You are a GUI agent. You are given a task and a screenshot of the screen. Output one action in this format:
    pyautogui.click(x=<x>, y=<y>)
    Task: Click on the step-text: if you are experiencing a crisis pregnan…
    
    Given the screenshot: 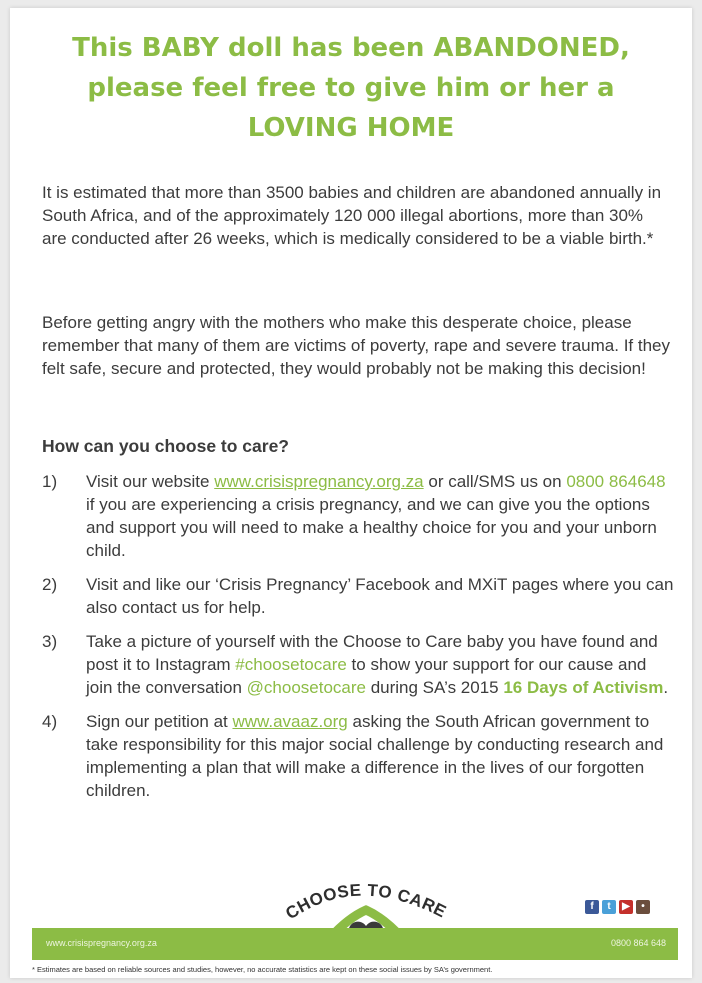 What is the action you would take?
    pyautogui.click(x=371, y=527)
    